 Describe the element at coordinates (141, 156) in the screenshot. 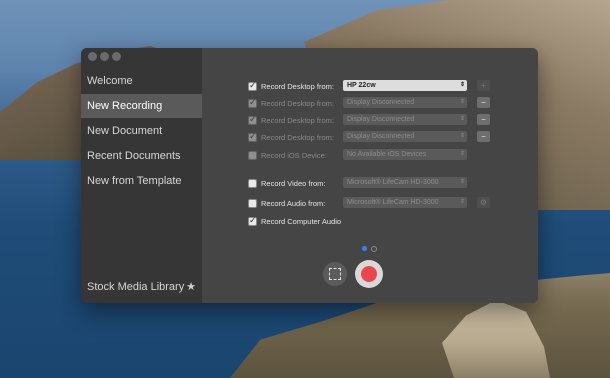

I see `sidebar-item-recent-documents: Recent Documents` at that location.